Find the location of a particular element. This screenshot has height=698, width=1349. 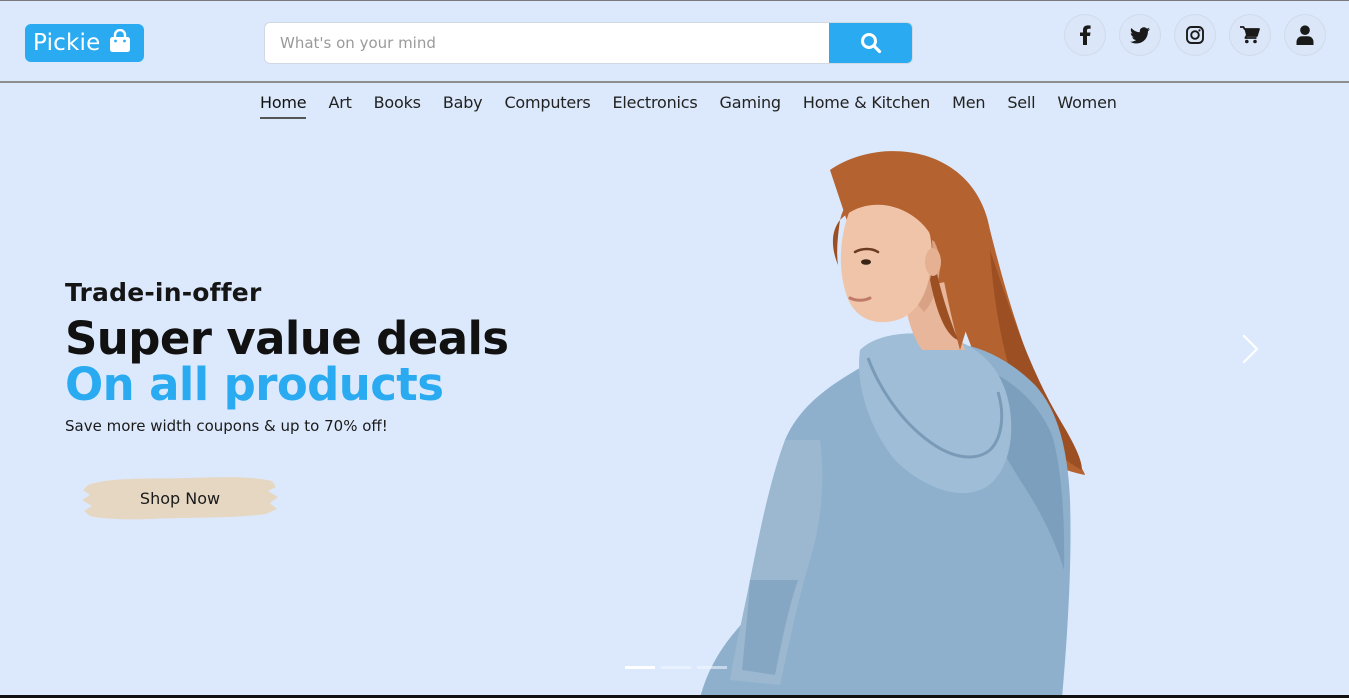

instagram-icon is located at coordinates (1195, 35).